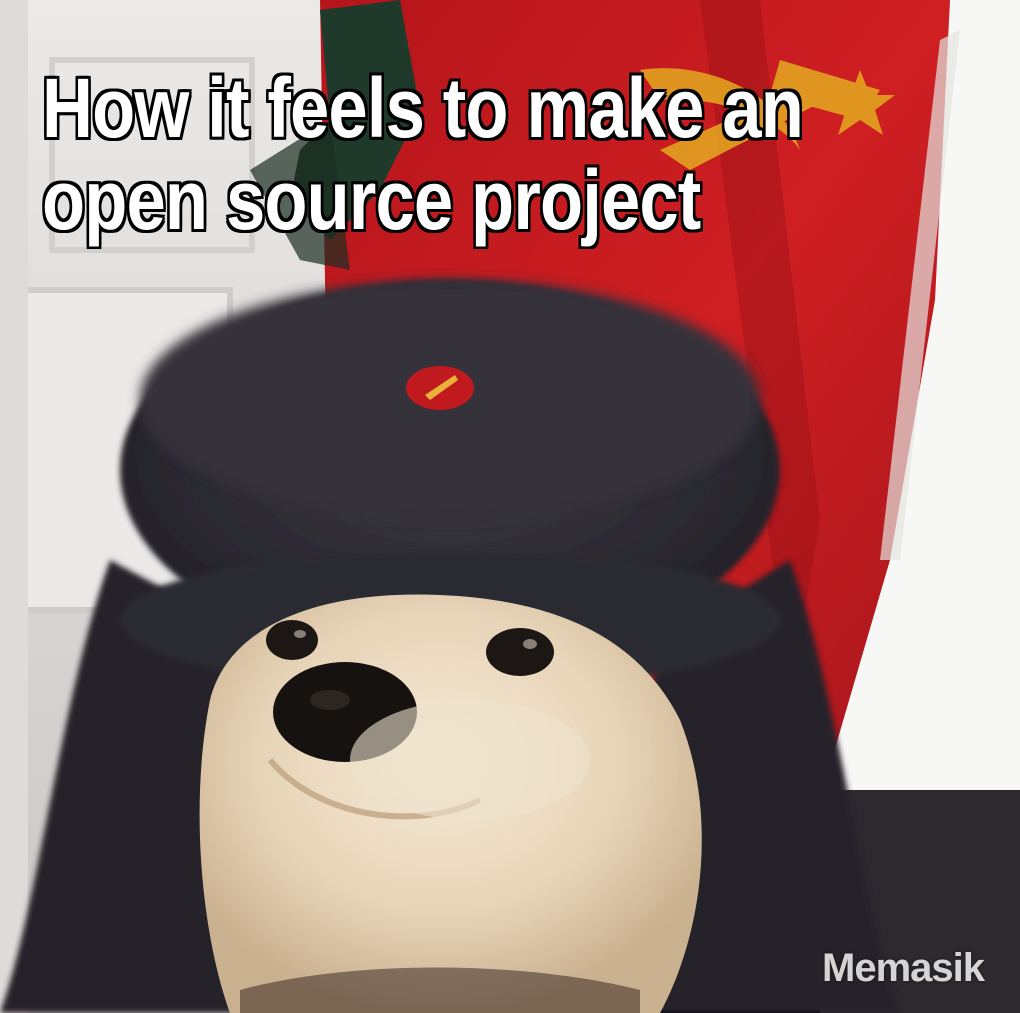 Image resolution: width=1020 pixels, height=1013 pixels. I want to click on caption-line-2: open source project, so click(371, 200).